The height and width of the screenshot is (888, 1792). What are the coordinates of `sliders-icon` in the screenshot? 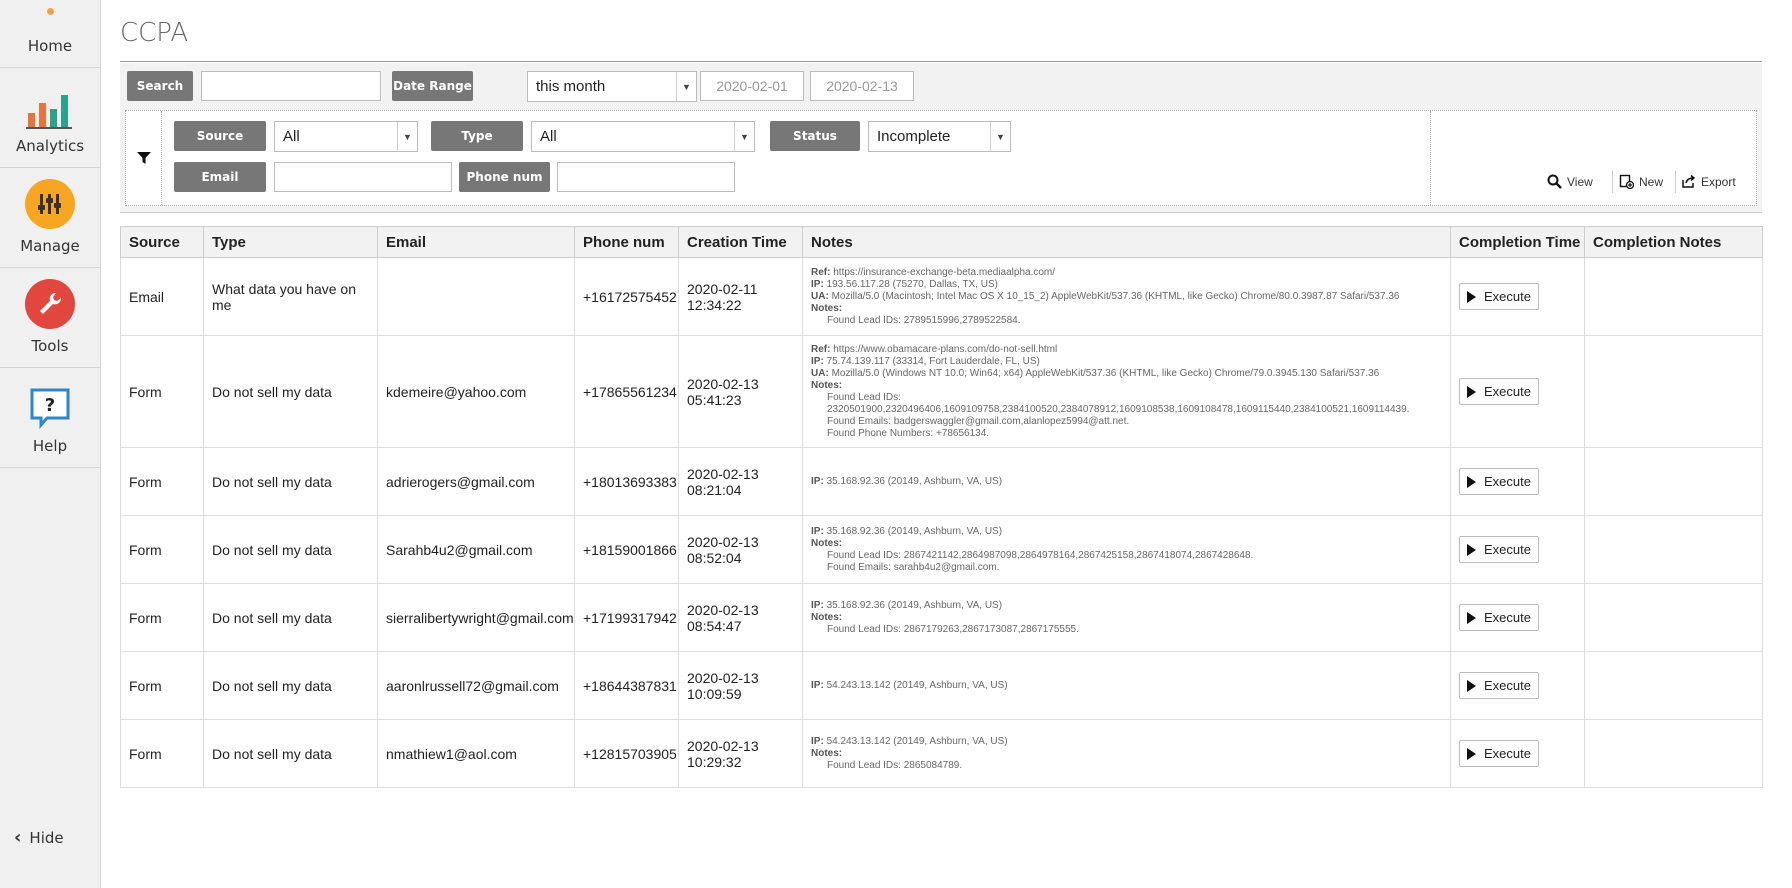 It's located at (50, 204).